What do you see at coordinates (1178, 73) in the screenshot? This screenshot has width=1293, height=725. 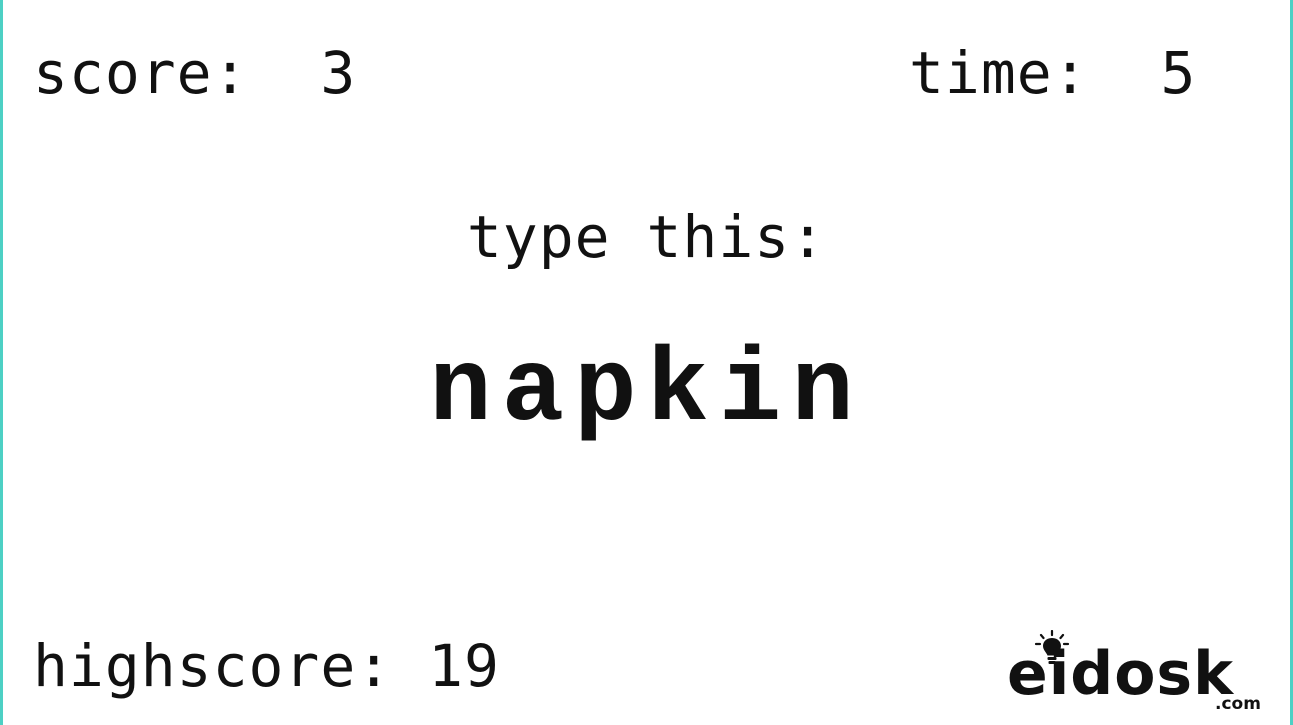 I see `time-value: 5` at bounding box center [1178, 73].